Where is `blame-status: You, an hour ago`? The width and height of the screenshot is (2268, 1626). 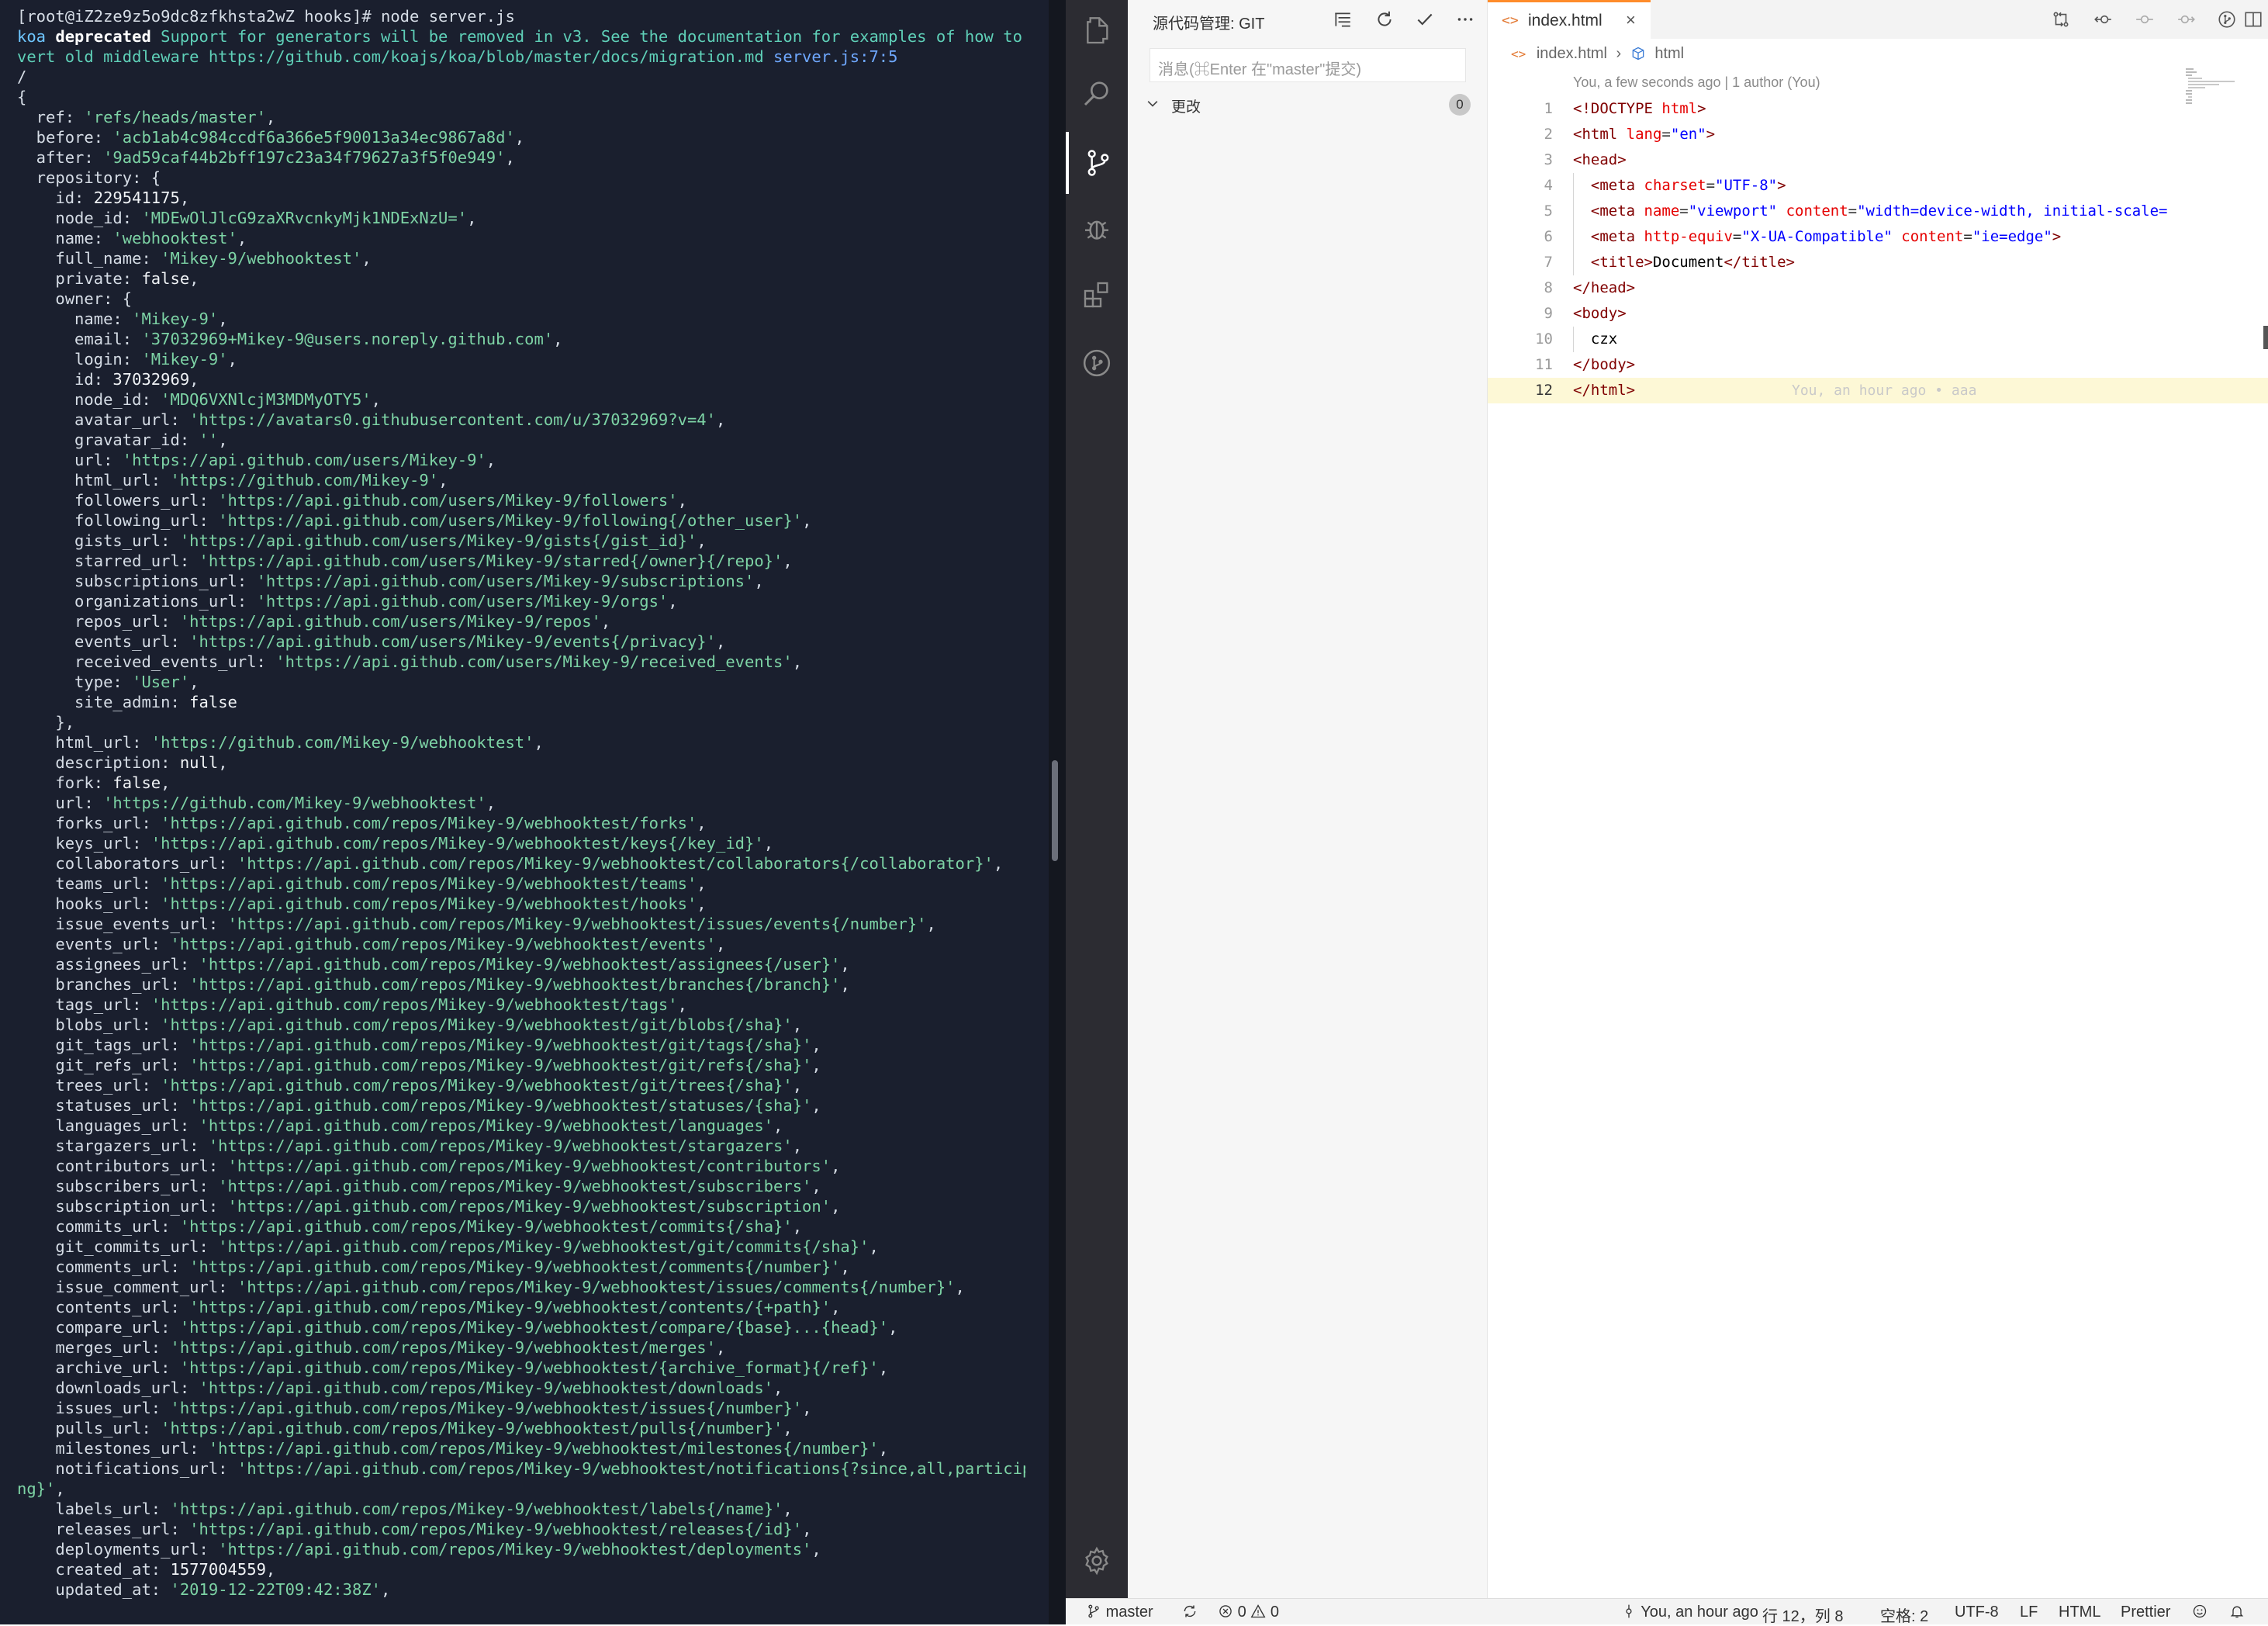 blame-status: You, an hour ago is located at coordinates (1689, 1612).